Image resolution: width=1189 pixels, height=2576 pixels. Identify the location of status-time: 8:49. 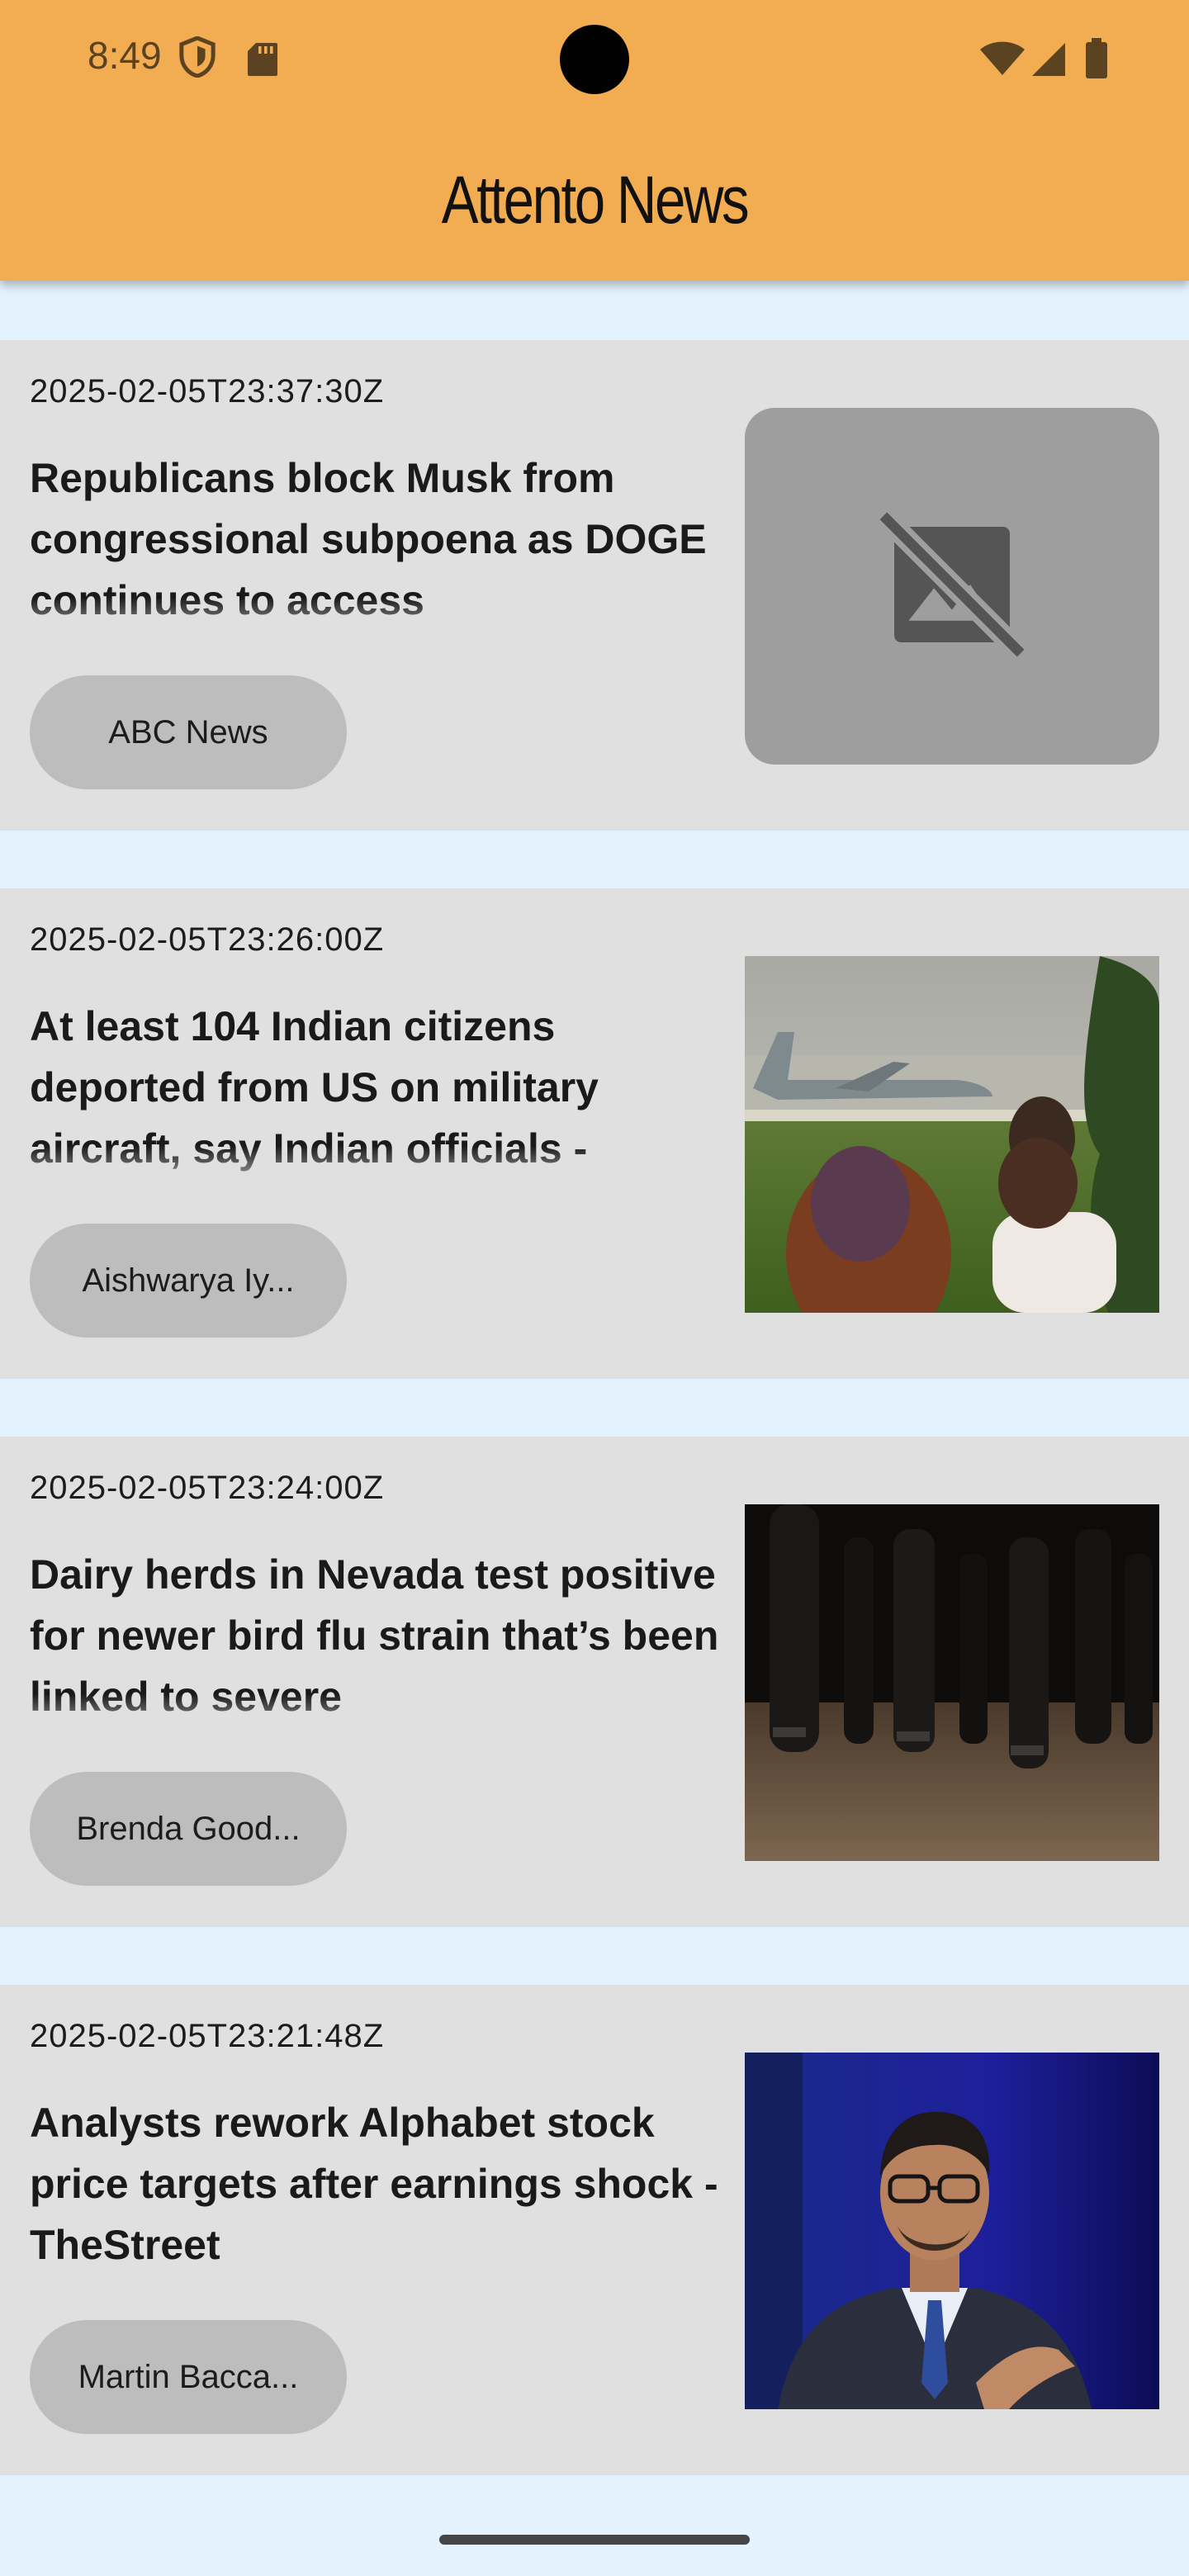
(125, 55).